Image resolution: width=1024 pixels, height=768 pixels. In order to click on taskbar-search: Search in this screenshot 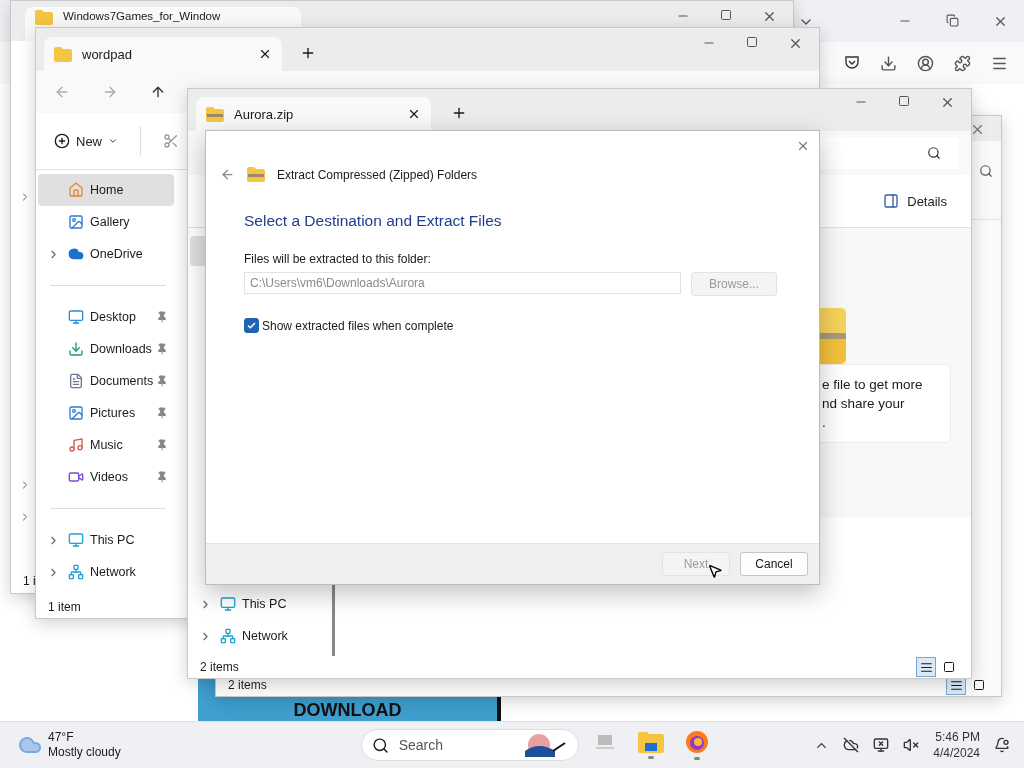, I will do `click(469, 745)`.